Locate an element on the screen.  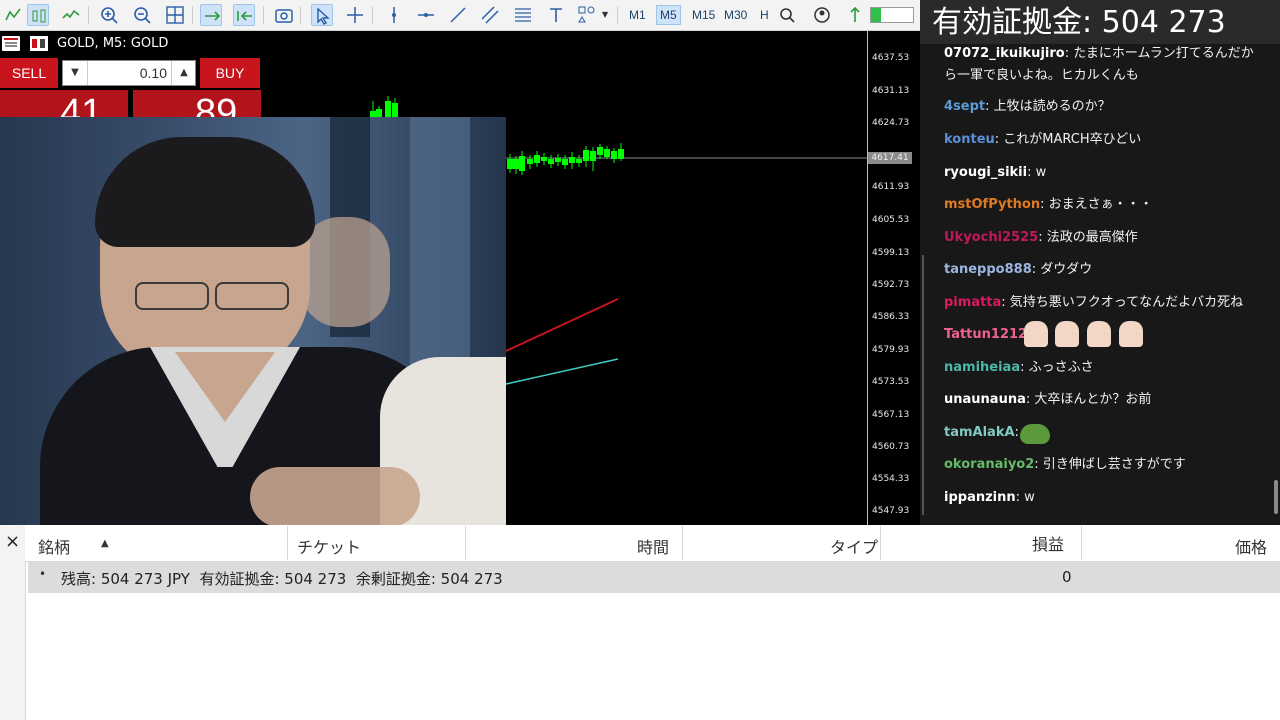
chat-message: mstOfPython: おまえさぁ・・・ is located at coordinates (1048, 204).